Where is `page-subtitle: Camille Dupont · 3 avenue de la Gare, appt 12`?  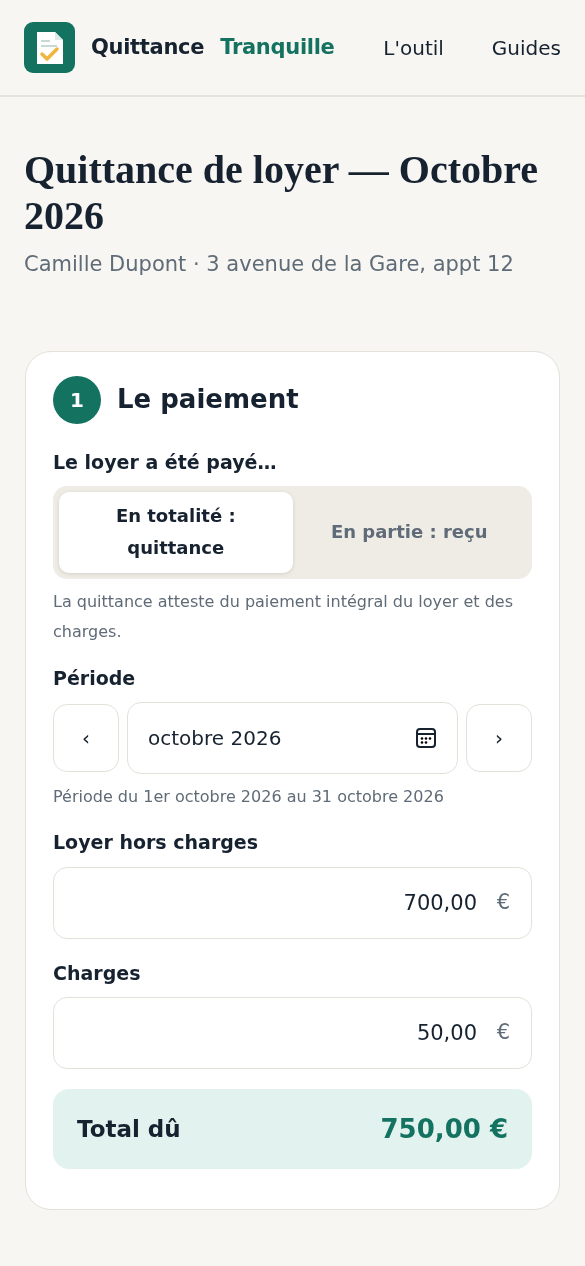 page-subtitle: Camille Dupont · 3 avenue de la Gare, appt 12 is located at coordinates (269, 264).